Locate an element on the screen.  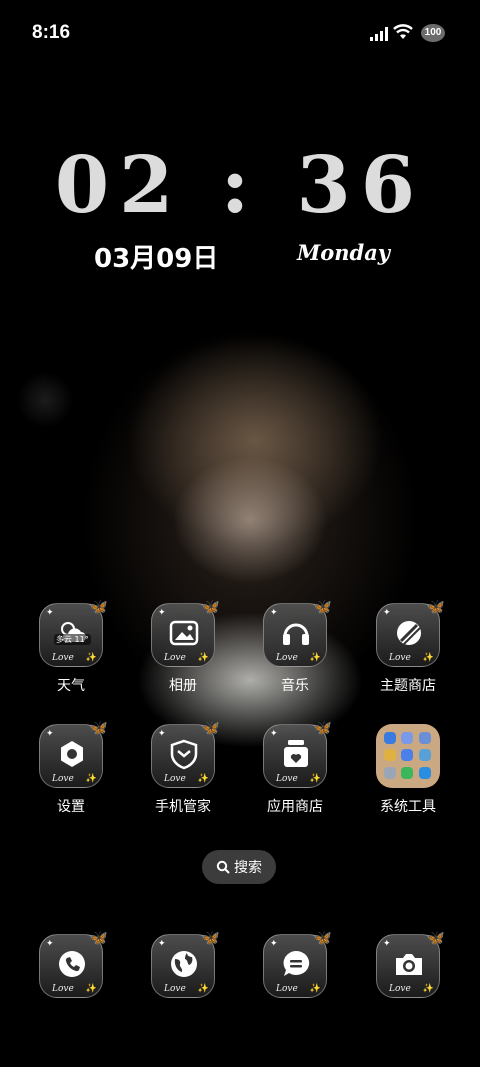
dock-messages: ✦ Love ✨ 🦋 is located at coordinates (295, 963).